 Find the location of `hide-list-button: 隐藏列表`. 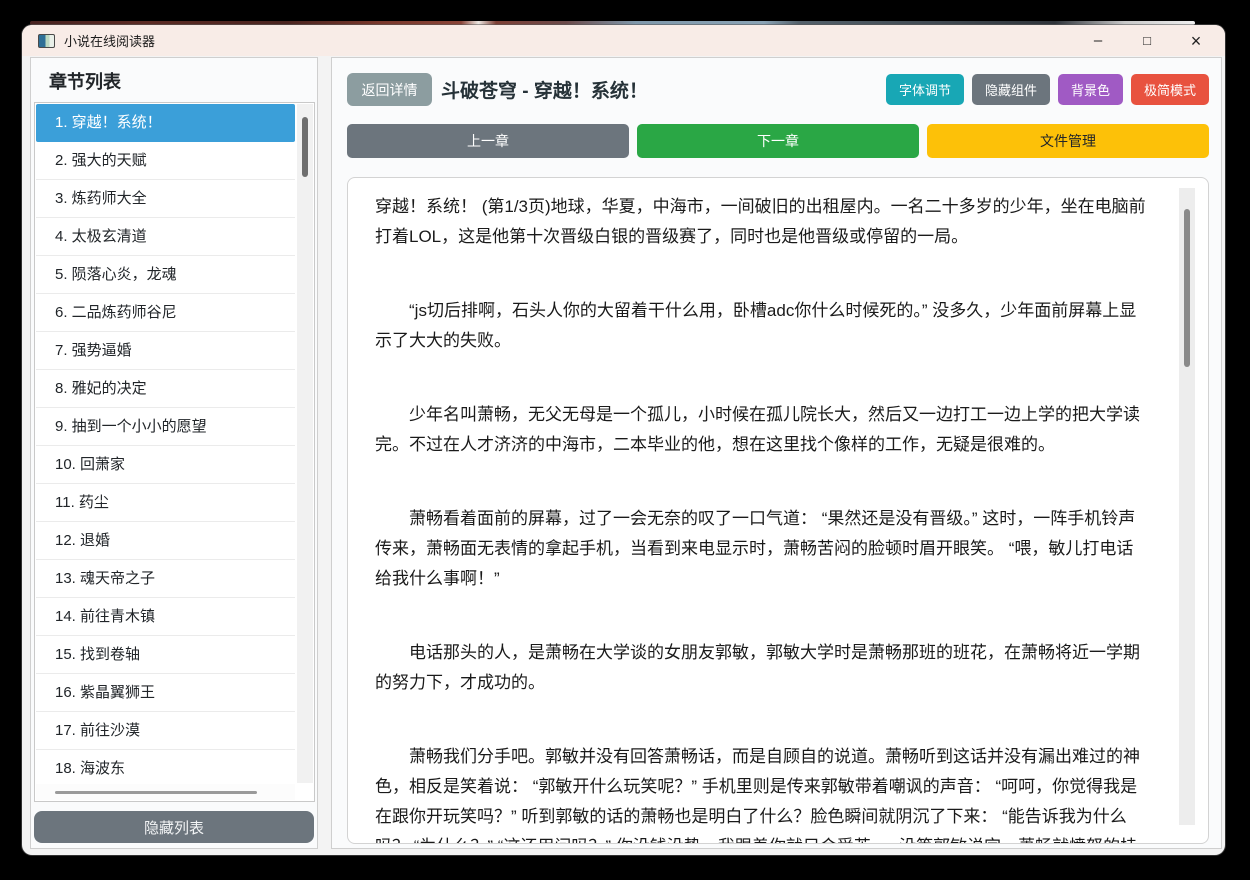

hide-list-button: 隐藏列表 is located at coordinates (174, 827).